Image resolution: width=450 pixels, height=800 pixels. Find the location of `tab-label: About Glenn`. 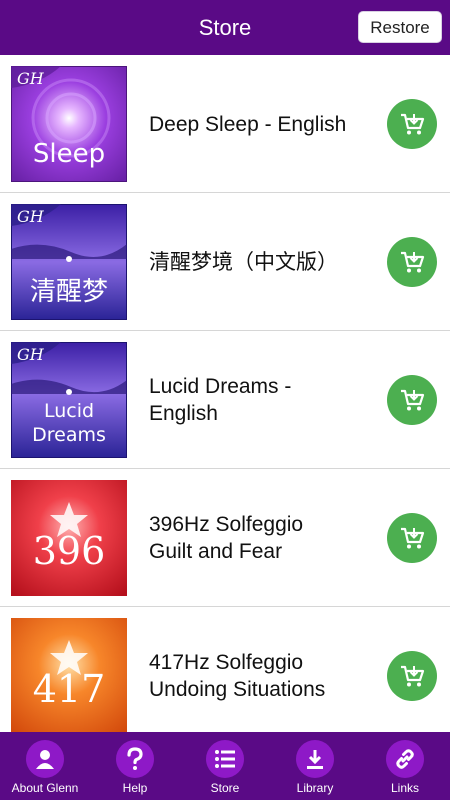

tab-label: About Glenn is located at coordinates (45, 788).